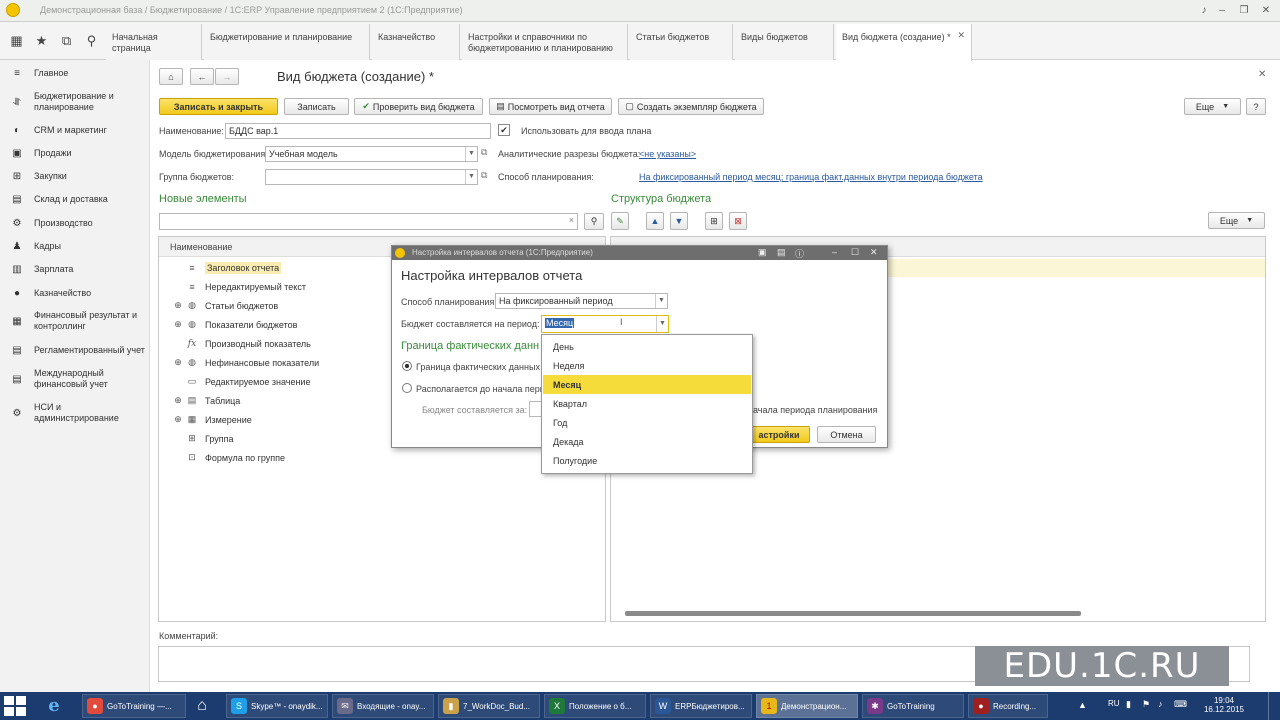 Image resolution: width=1280 pixels, height=720 pixels. Describe the element at coordinates (1212, 106) in the screenshot. I see `more-button: Еще ▼` at that location.